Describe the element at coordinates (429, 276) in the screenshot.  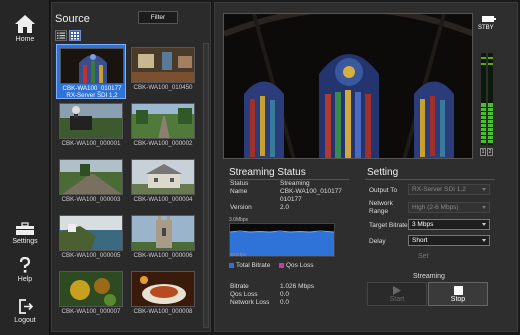
I see `streaming-title: Streaming` at that location.